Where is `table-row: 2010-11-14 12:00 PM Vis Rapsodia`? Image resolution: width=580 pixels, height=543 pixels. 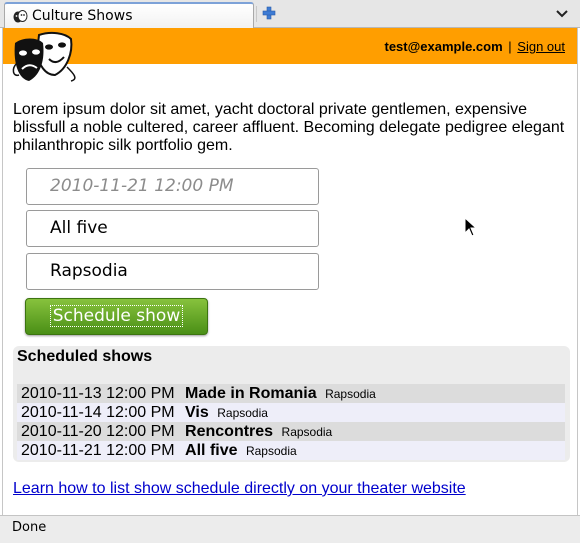 table-row: 2010-11-14 12:00 PM Vis Rapsodia is located at coordinates (291, 412).